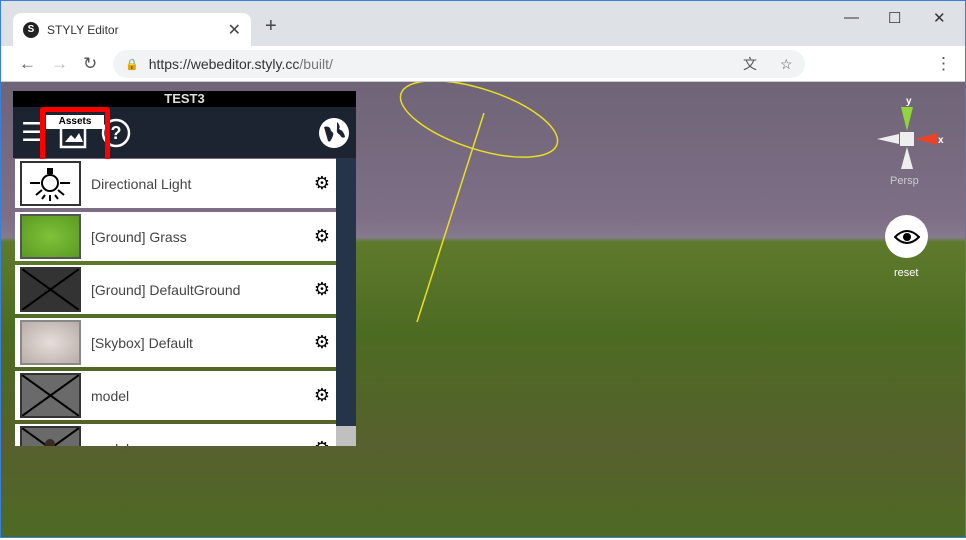 The image size is (966, 540). I want to click on list-item: model_vrm ⚙, so click(175, 435).